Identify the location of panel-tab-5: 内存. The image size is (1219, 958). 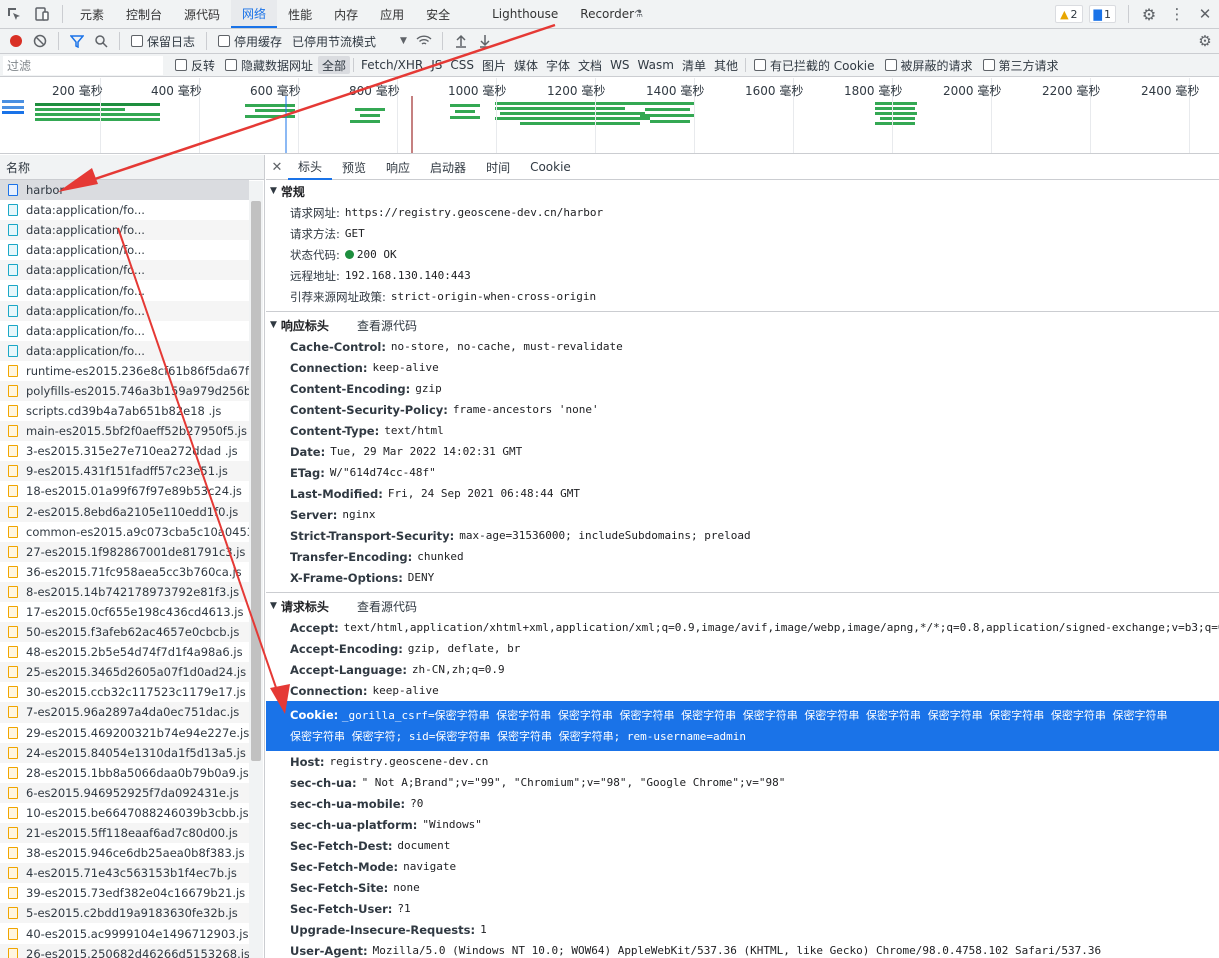
(346, 14).